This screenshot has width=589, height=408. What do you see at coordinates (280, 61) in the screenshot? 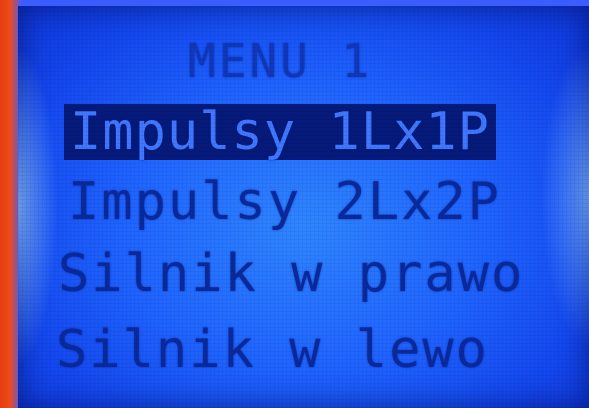
I see `menu-title: MENU 1` at bounding box center [280, 61].